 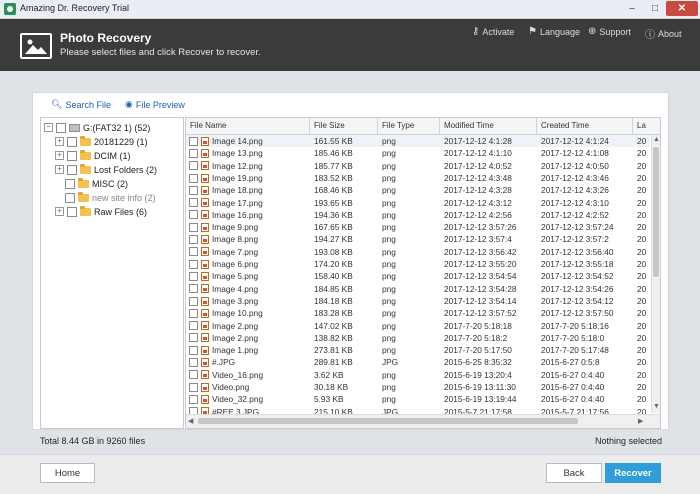 I want to click on home-button: Home, so click(x=67, y=473).